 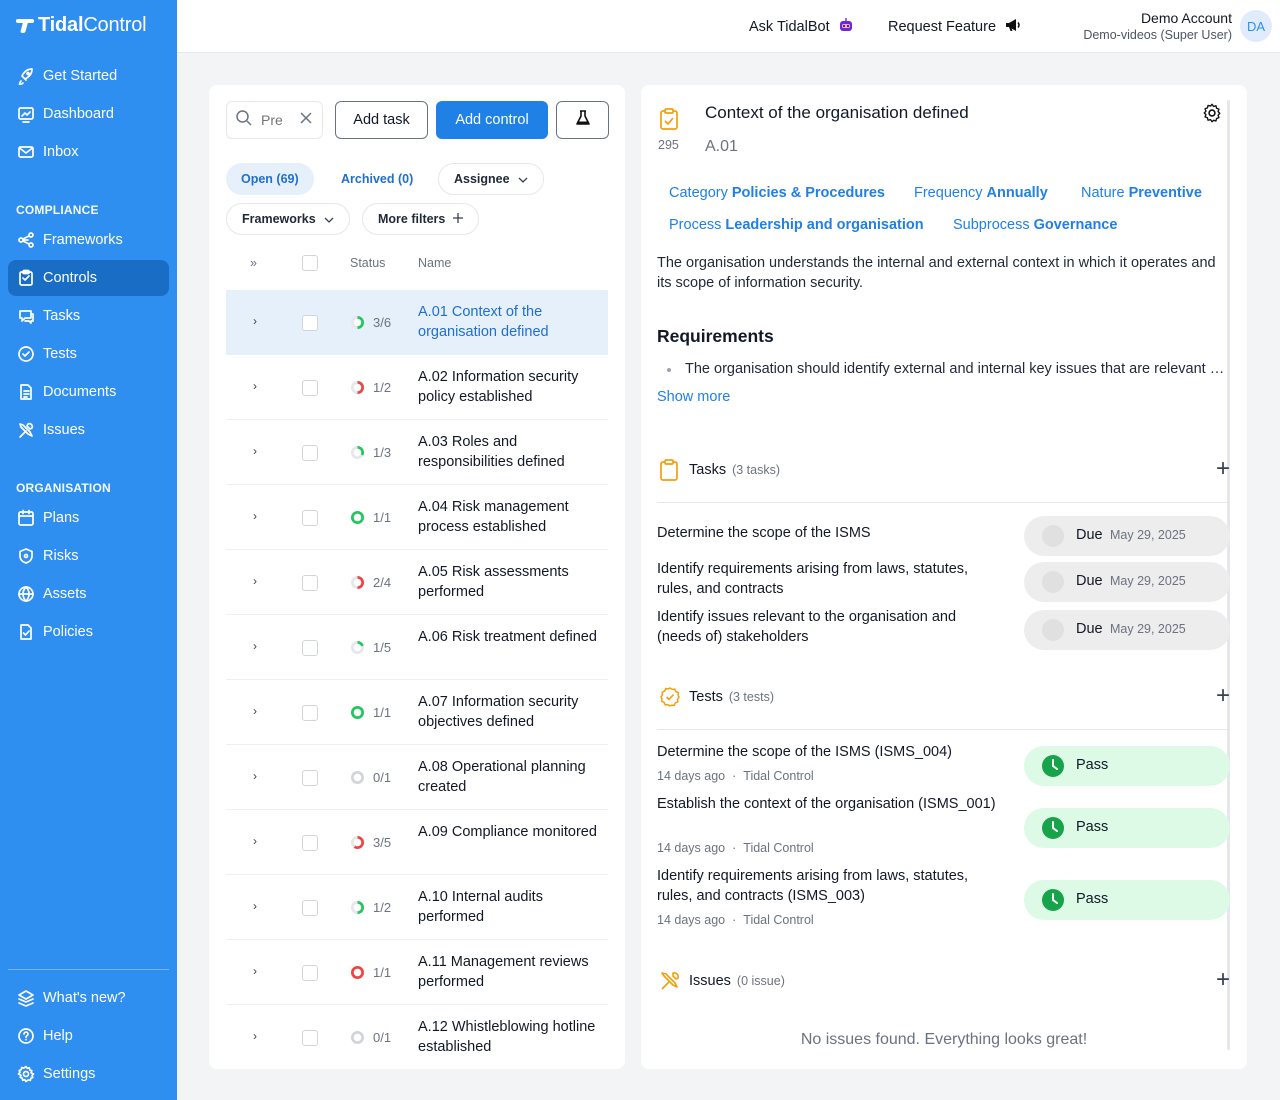 I want to click on sidebar-item-inbox: Inbox, so click(x=88, y=152).